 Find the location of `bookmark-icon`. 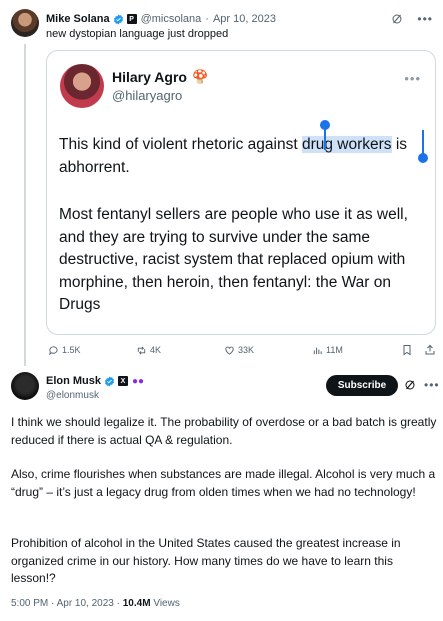

bookmark-icon is located at coordinates (407, 350).